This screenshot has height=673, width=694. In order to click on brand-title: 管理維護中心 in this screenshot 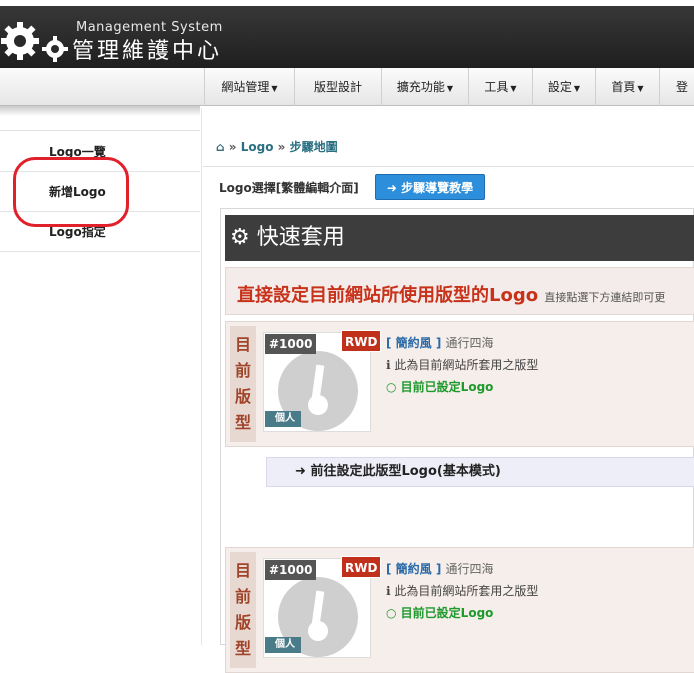, I will do `click(147, 51)`.